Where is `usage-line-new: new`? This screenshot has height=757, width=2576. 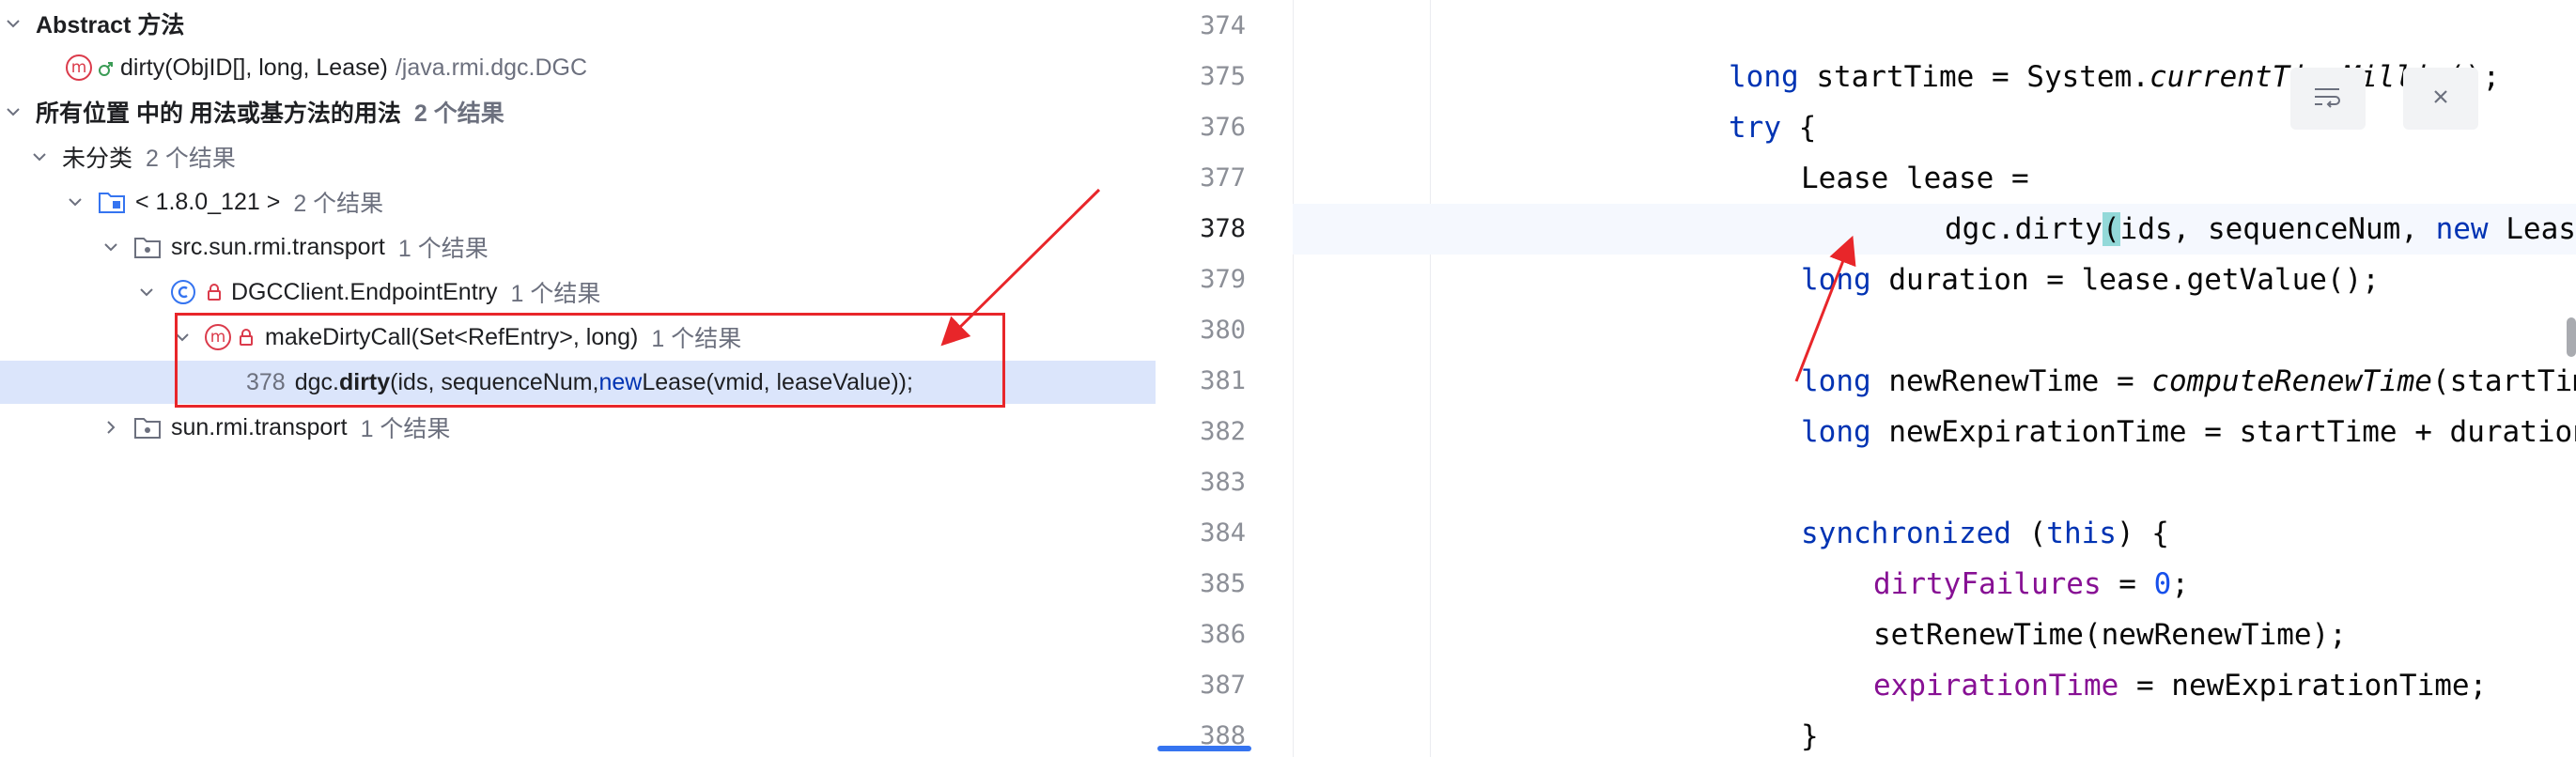 usage-line-new: new is located at coordinates (621, 381).